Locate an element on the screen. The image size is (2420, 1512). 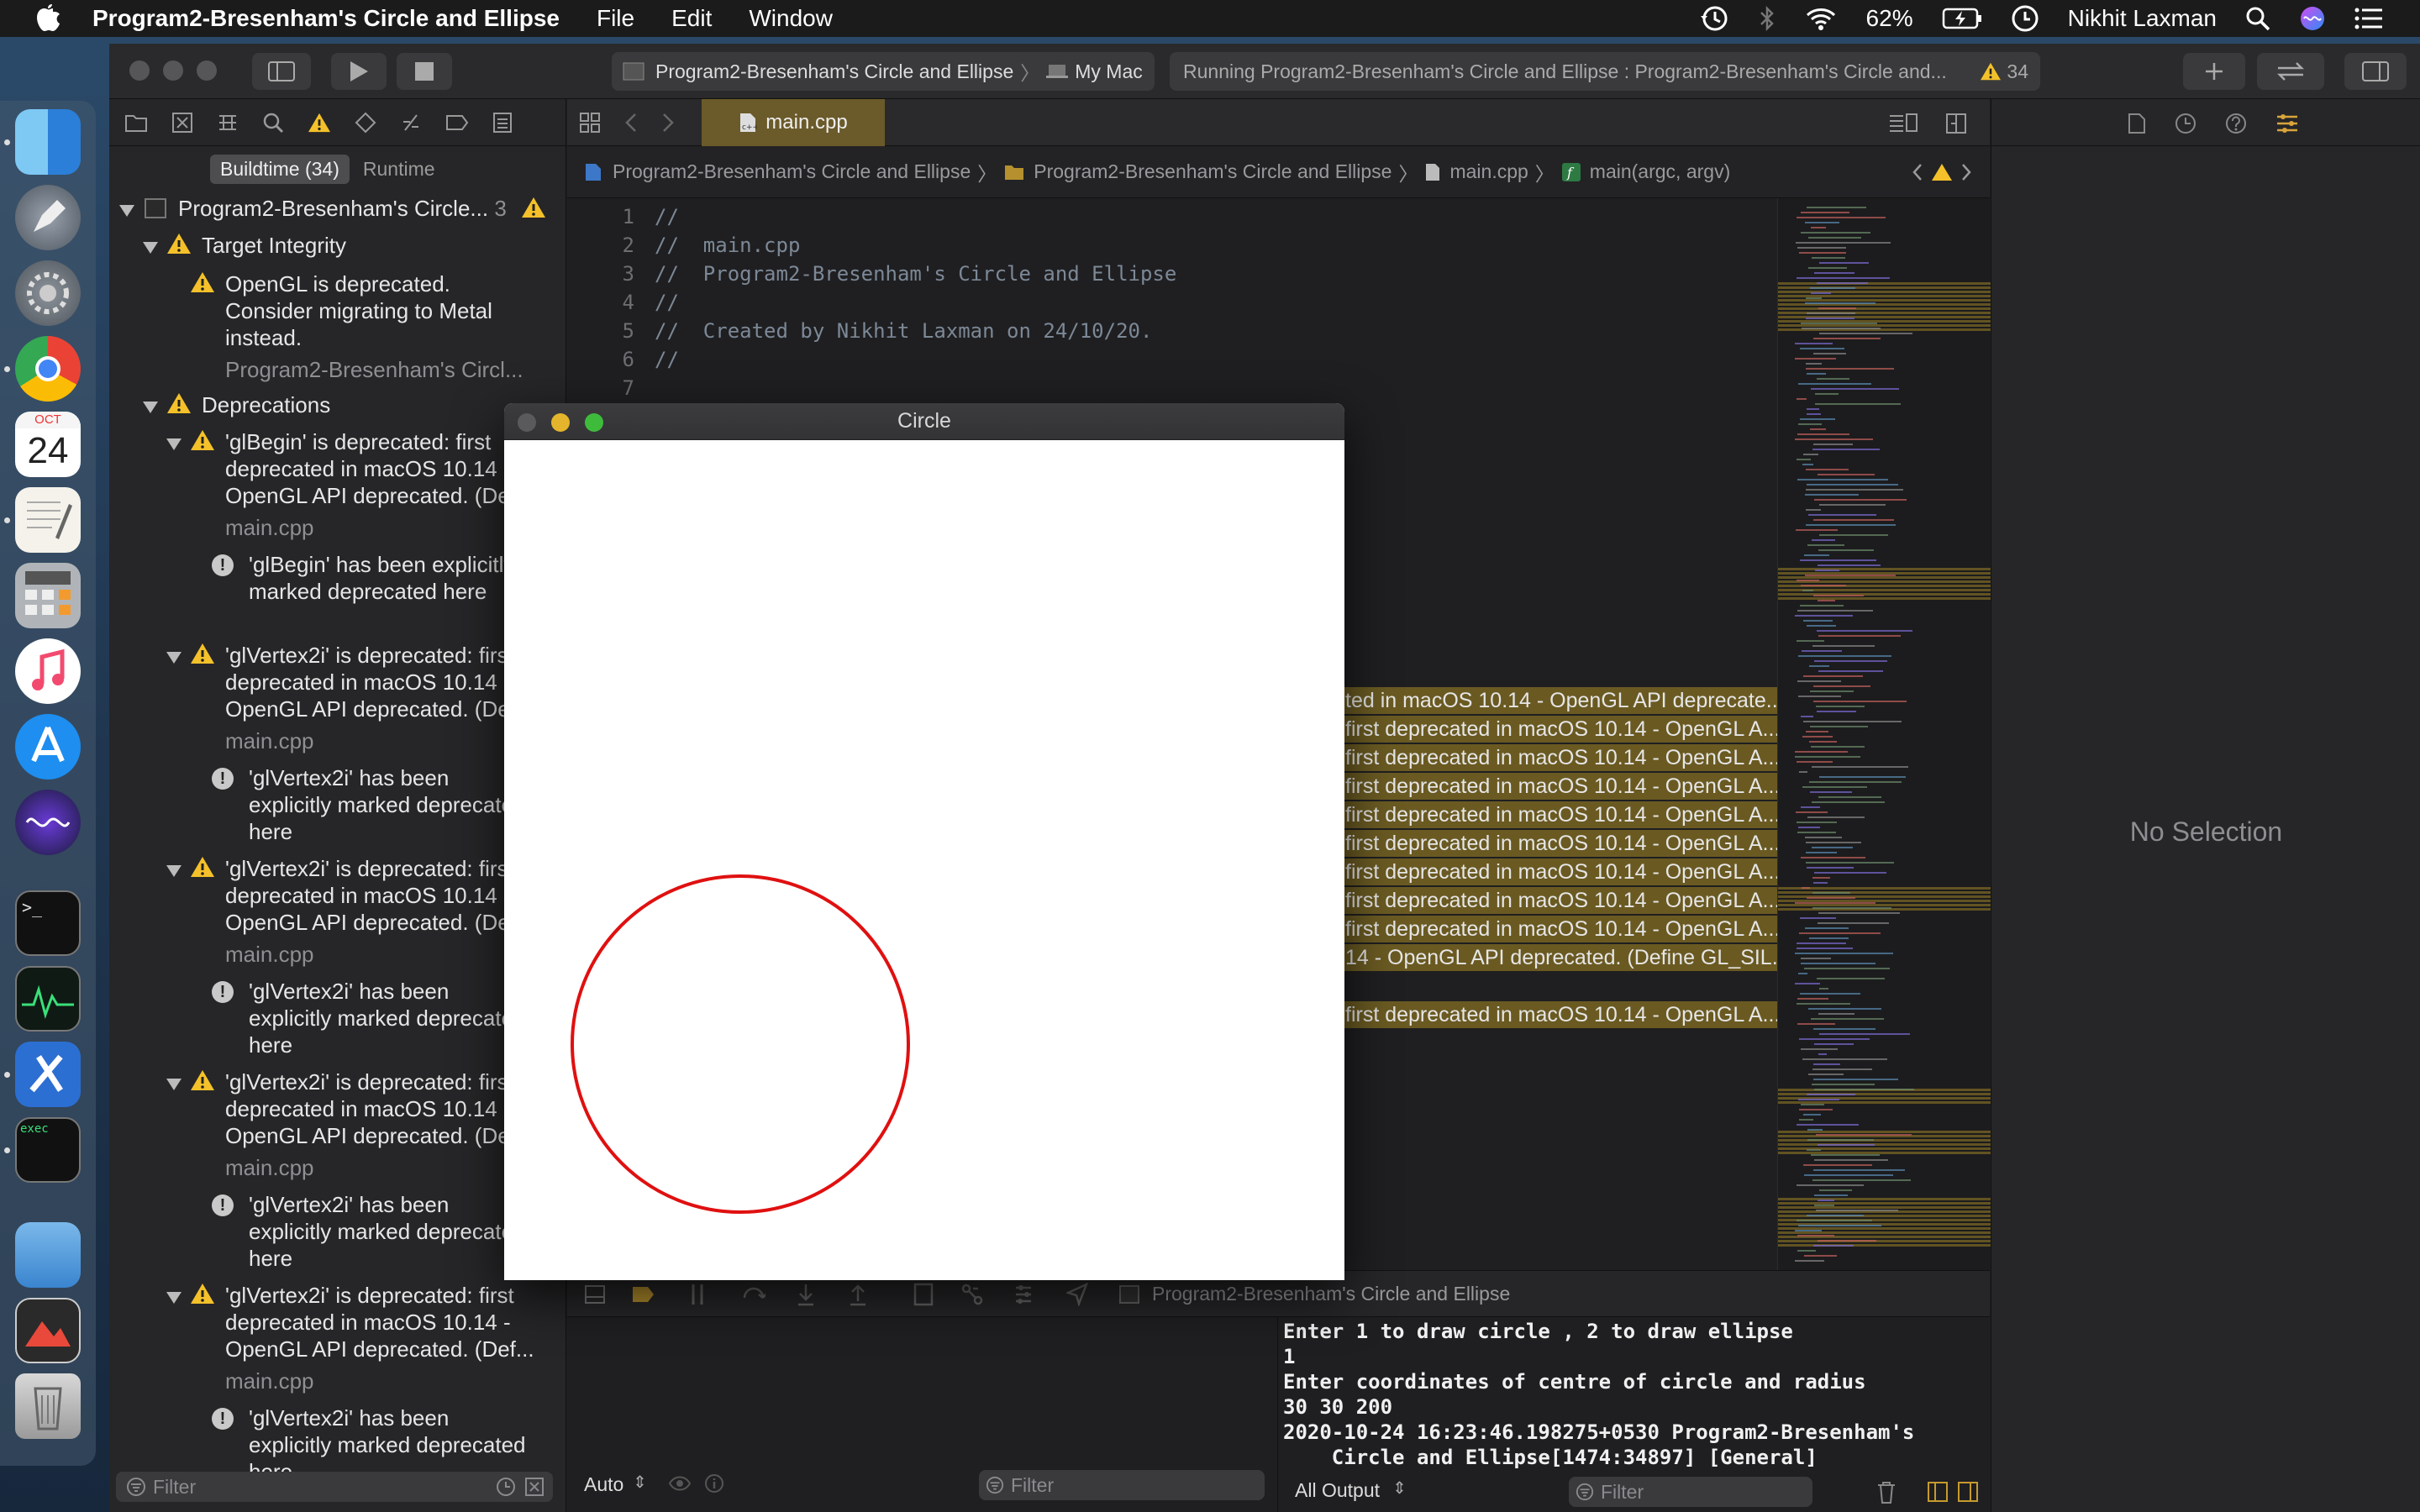
music-icon is located at coordinates (48, 671).